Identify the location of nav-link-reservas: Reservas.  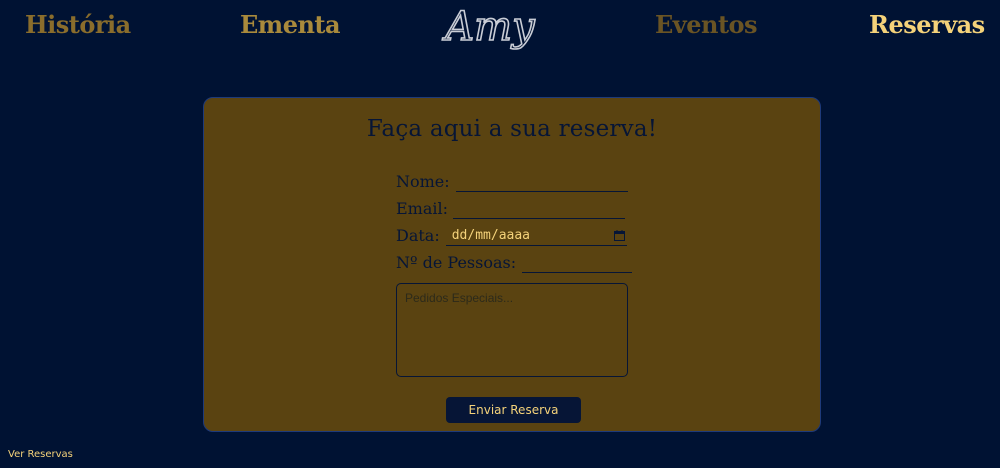
(927, 24).